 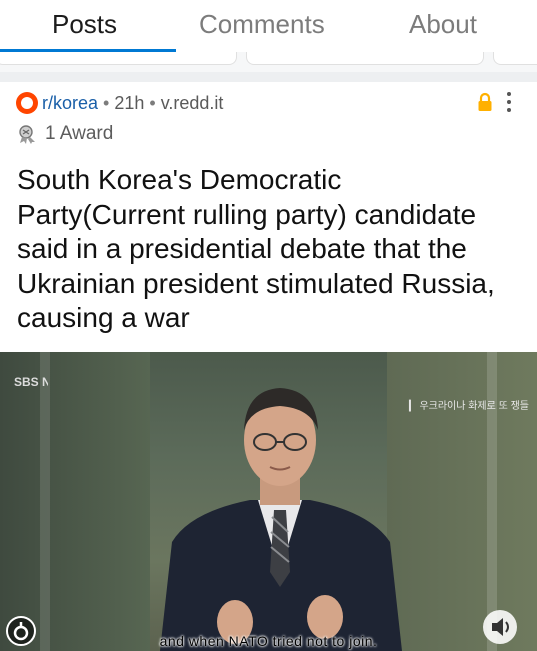 I want to click on post-meta: r/korea • 21h • v.redd.it, so click(x=119, y=103).